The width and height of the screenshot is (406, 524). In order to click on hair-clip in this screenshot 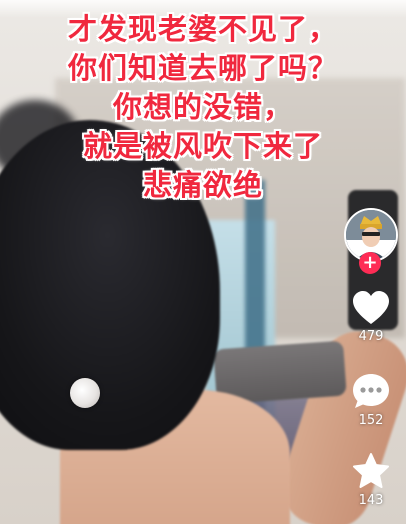, I will do `click(85, 393)`.